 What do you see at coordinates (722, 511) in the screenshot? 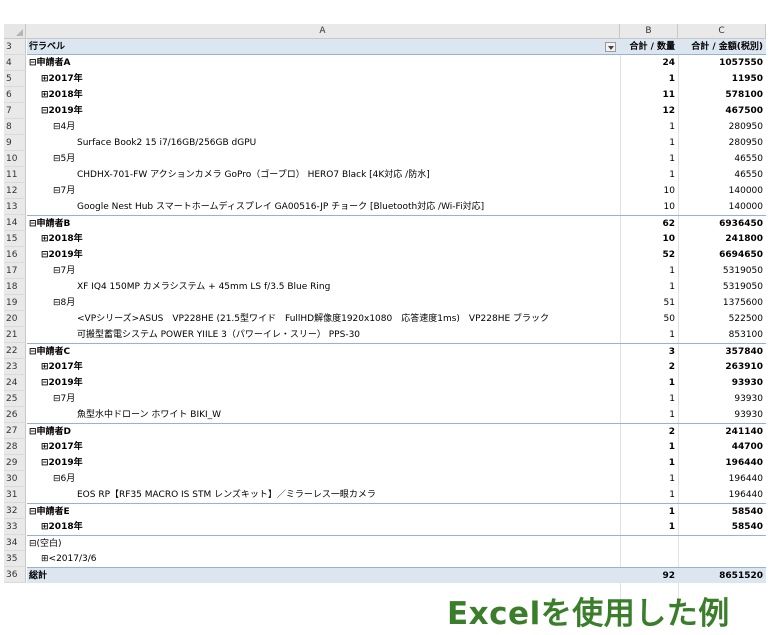
I see `amount-cell: 58540` at bounding box center [722, 511].